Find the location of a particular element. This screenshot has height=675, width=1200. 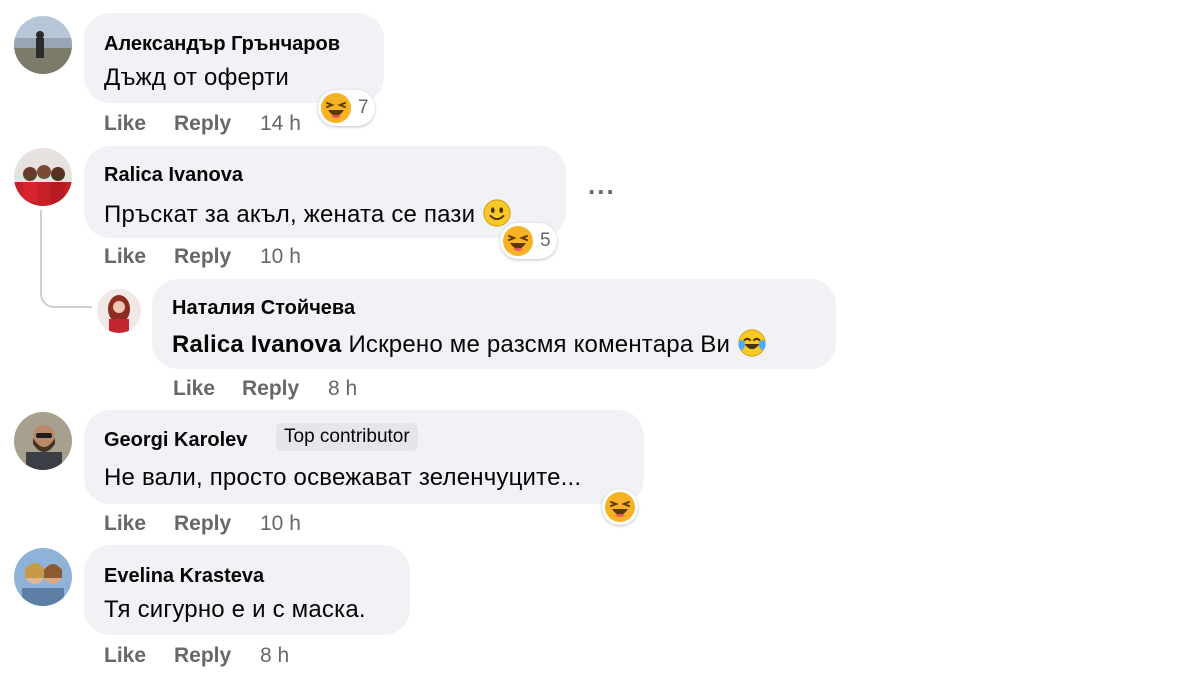

avatar is located at coordinates (43, 577).